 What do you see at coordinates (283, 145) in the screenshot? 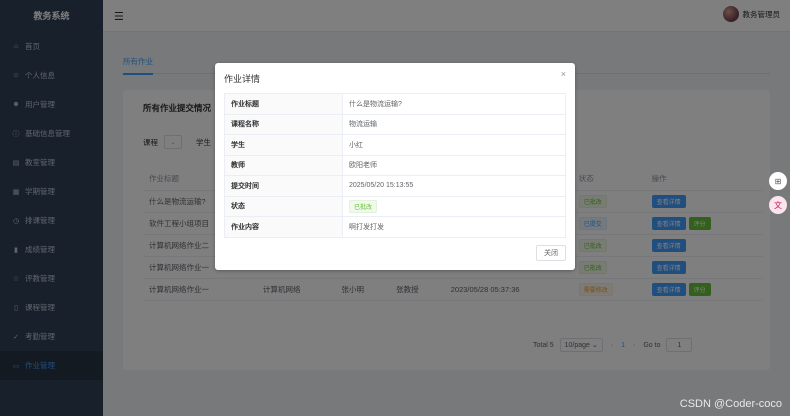
I see `detail-key: 学生` at bounding box center [283, 145].